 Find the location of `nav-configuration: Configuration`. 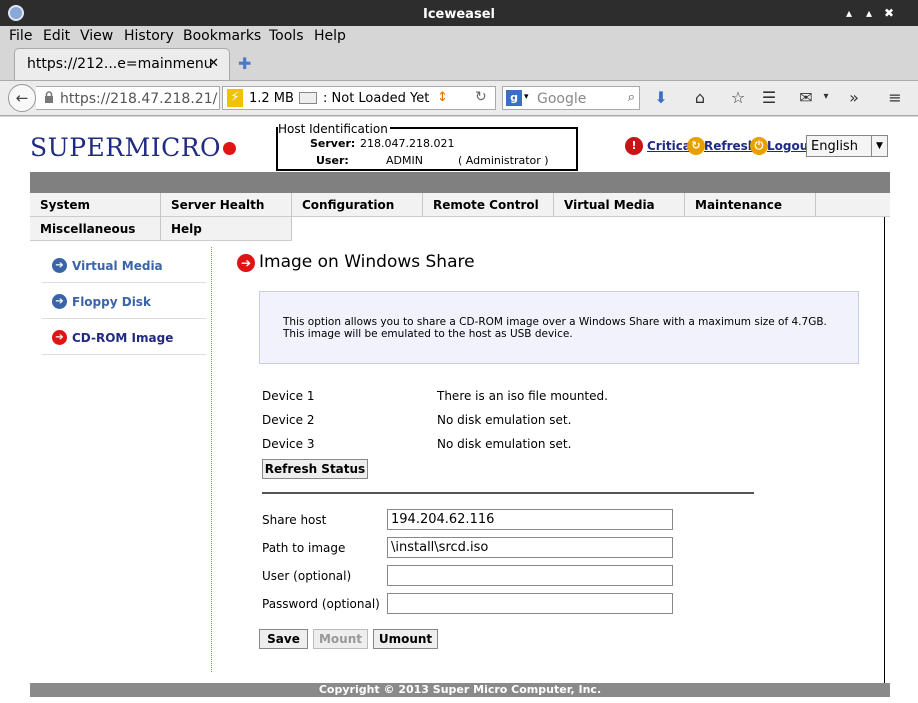

nav-configuration: Configuration is located at coordinates (357, 205).